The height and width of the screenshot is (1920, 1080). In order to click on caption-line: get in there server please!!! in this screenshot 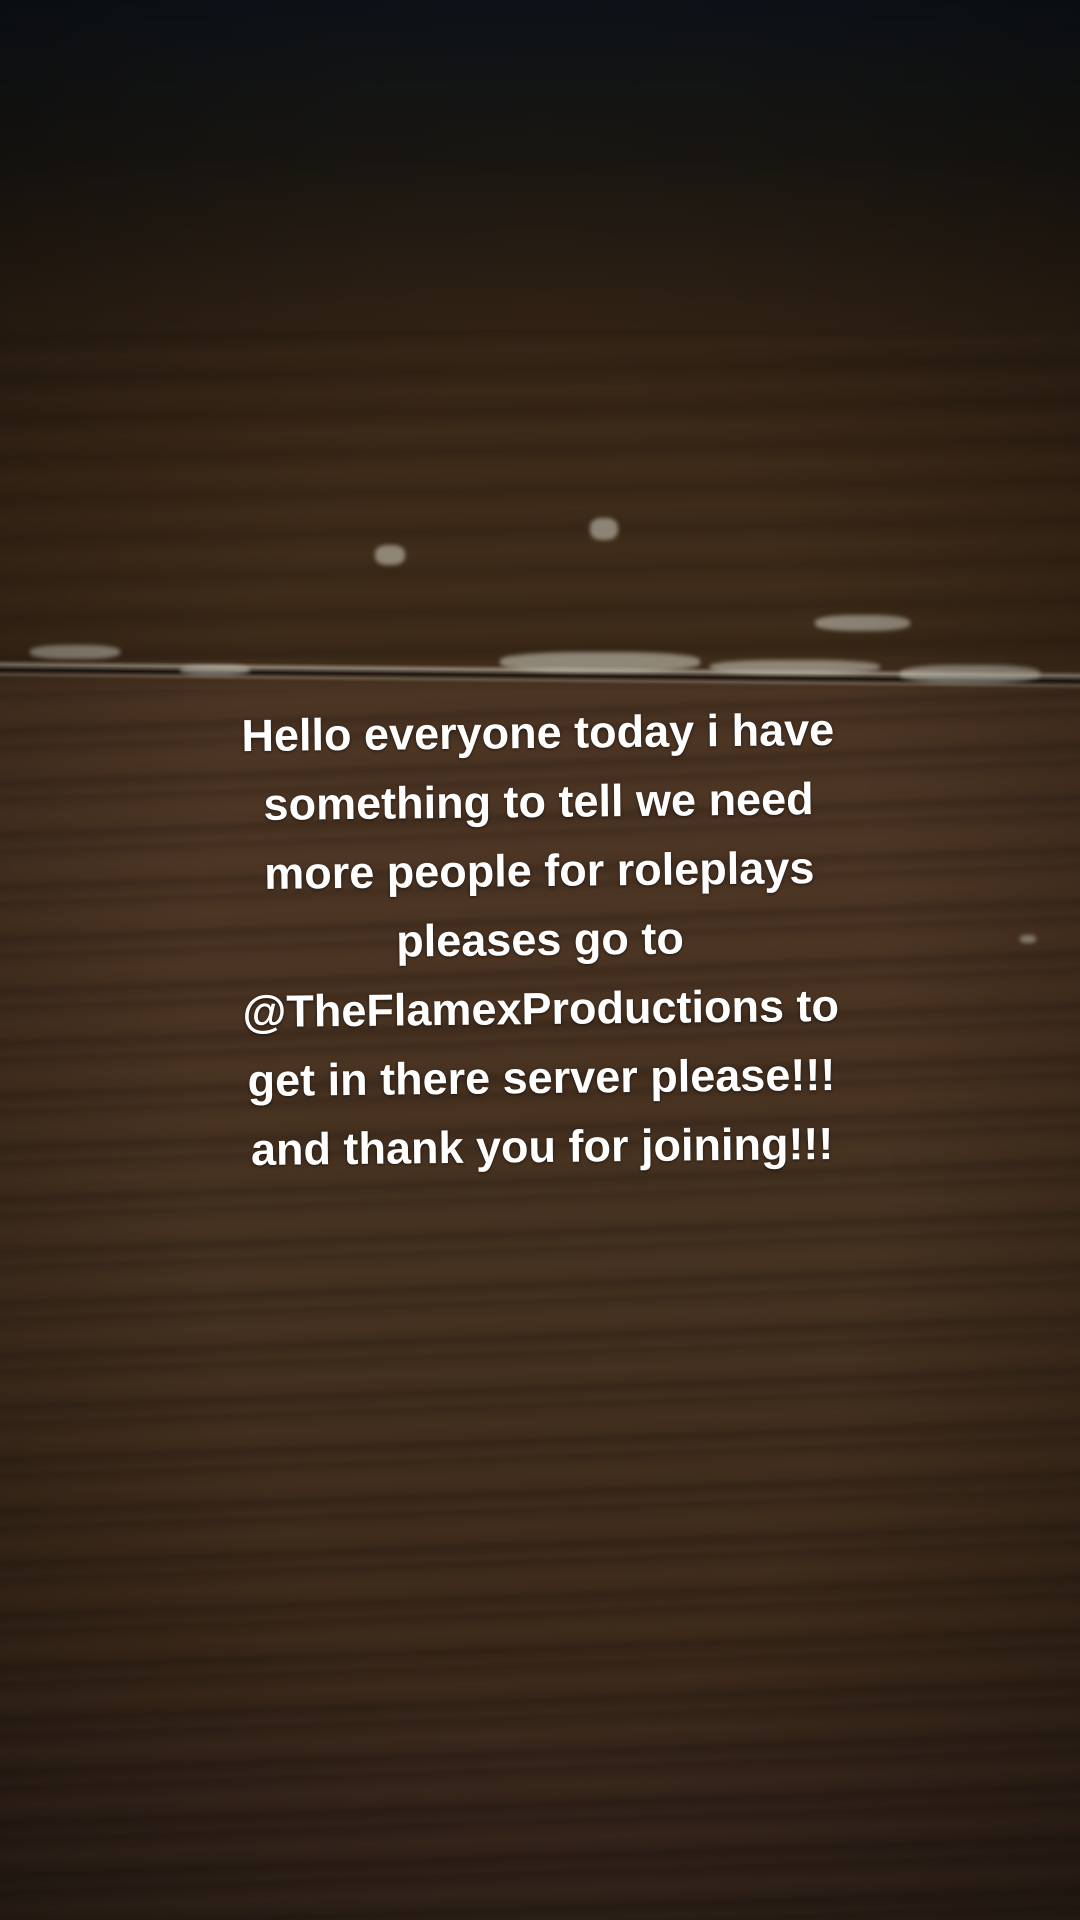, I will do `click(541, 1077)`.